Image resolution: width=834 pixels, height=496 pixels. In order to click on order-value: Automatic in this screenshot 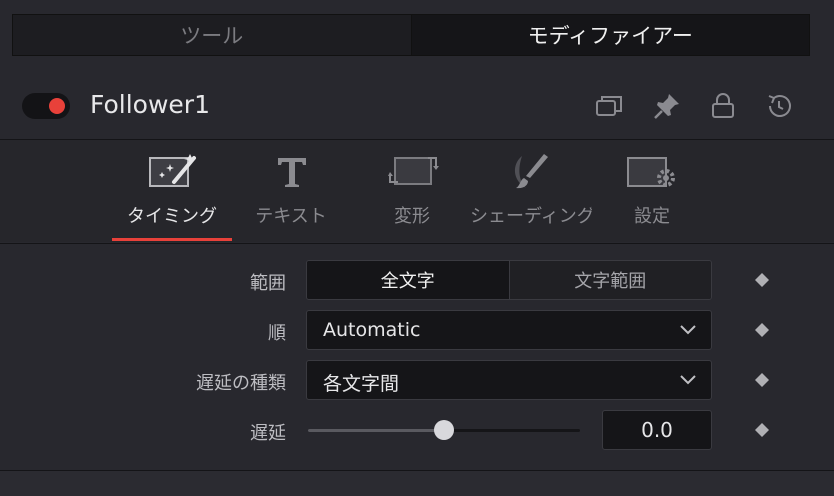, I will do `click(372, 330)`.